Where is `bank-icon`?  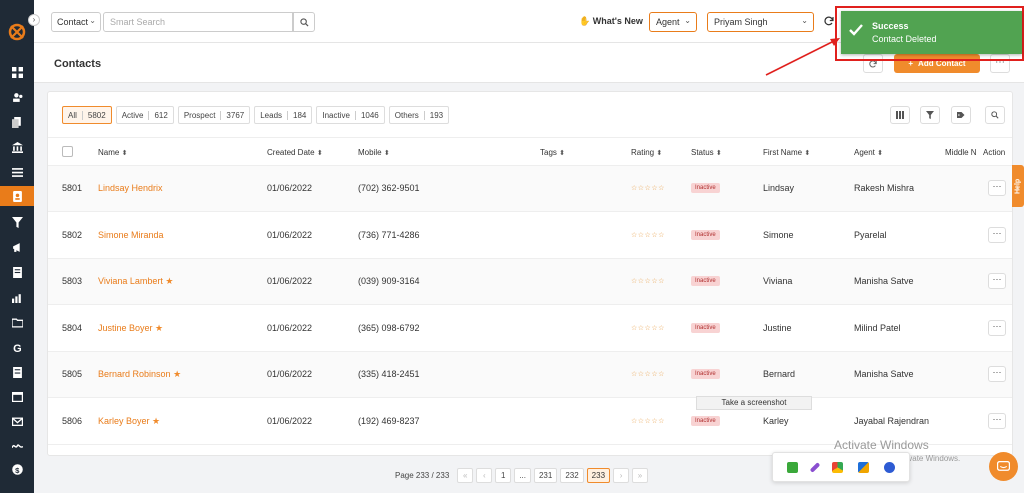 bank-icon is located at coordinates (17, 147).